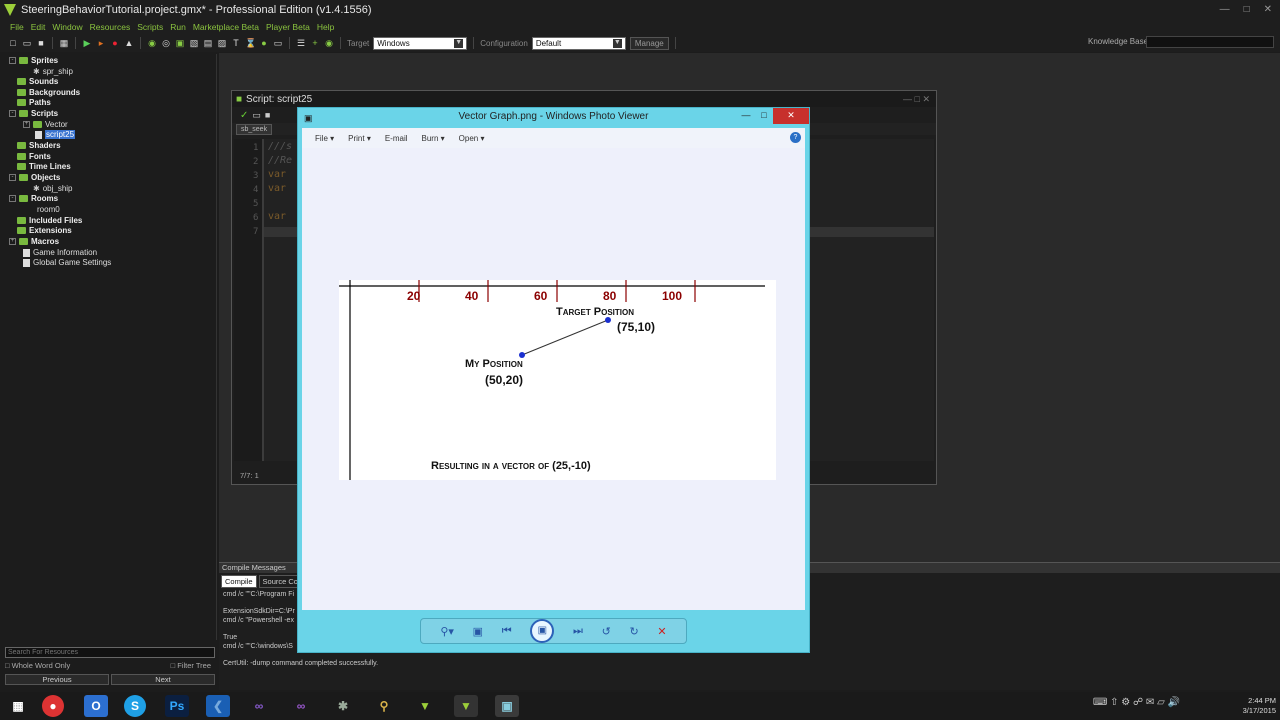 Image resolution: width=1280 pixels, height=720 pixels. Describe the element at coordinates (180, 43) in the screenshot. I see `background-icon: ▣` at that location.